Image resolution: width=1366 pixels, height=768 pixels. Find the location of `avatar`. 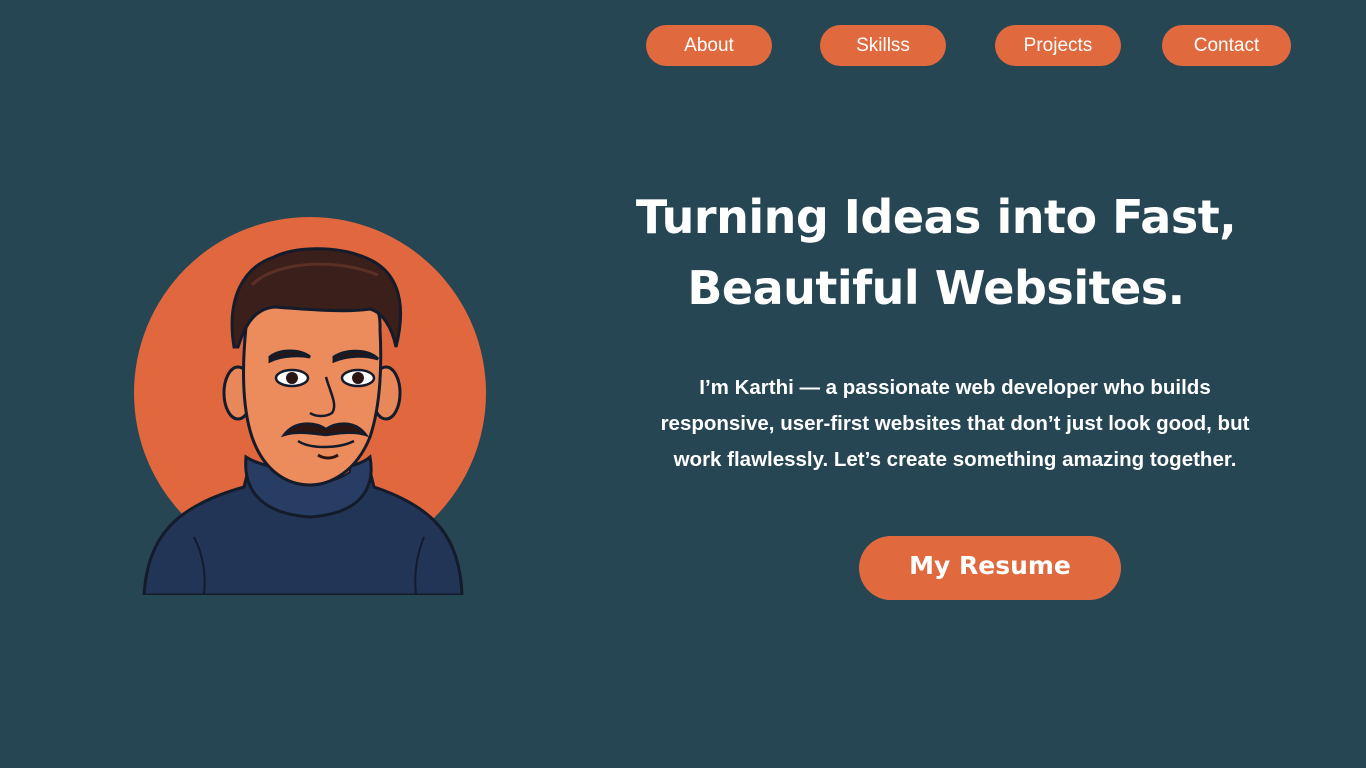

avatar is located at coordinates (310, 406).